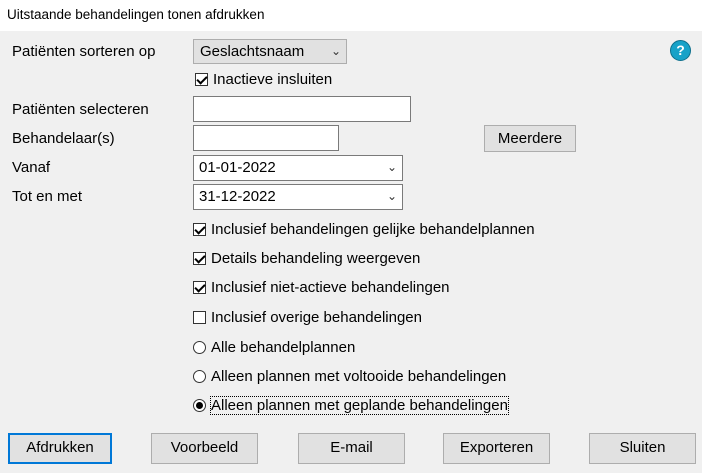 The width and height of the screenshot is (702, 473). What do you see at coordinates (252, 51) in the screenshot?
I see `sort-value: Geslachtsnaam` at bounding box center [252, 51].